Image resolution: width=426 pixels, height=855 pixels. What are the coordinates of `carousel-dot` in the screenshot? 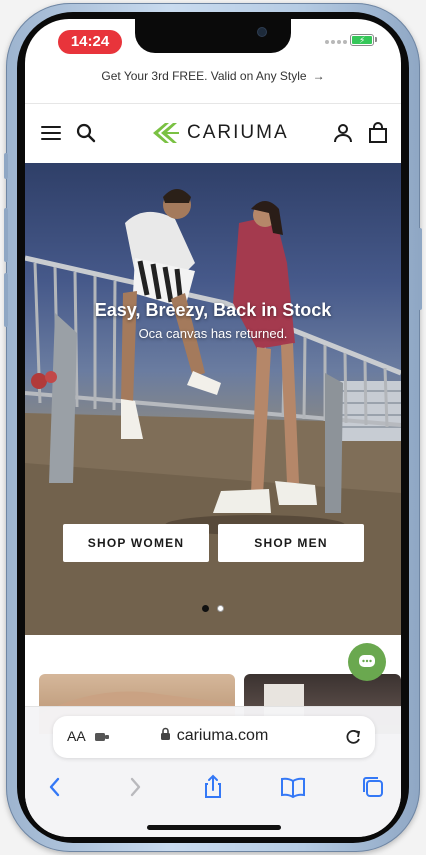 It's located at (220, 608).